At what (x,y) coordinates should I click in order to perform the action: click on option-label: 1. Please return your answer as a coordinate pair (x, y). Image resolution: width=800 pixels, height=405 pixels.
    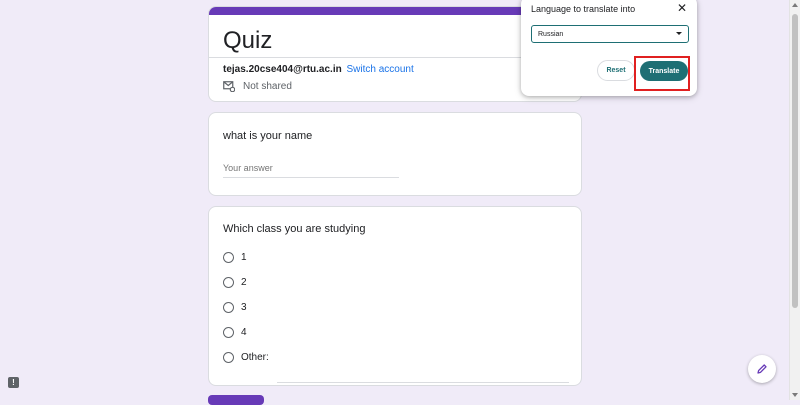
    Looking at the image, I should click on (244, 257).